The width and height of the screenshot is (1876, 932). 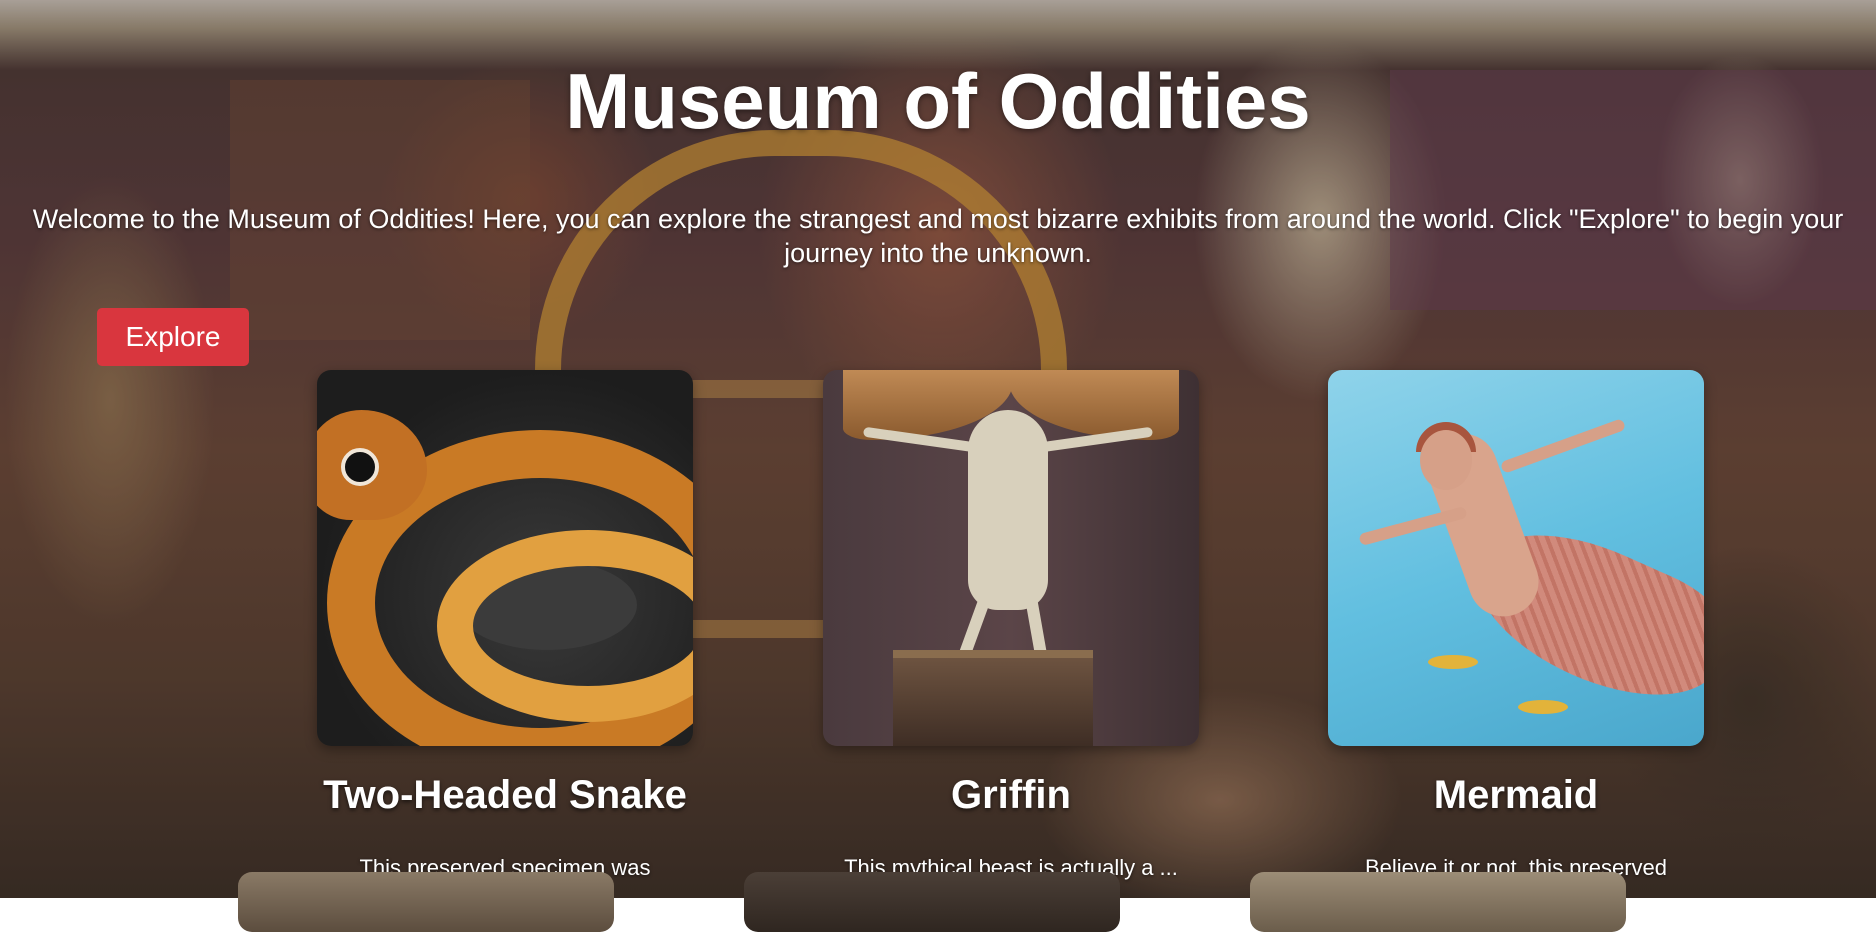 I want to click on mermaid-head, so click(x=1446, y=460).